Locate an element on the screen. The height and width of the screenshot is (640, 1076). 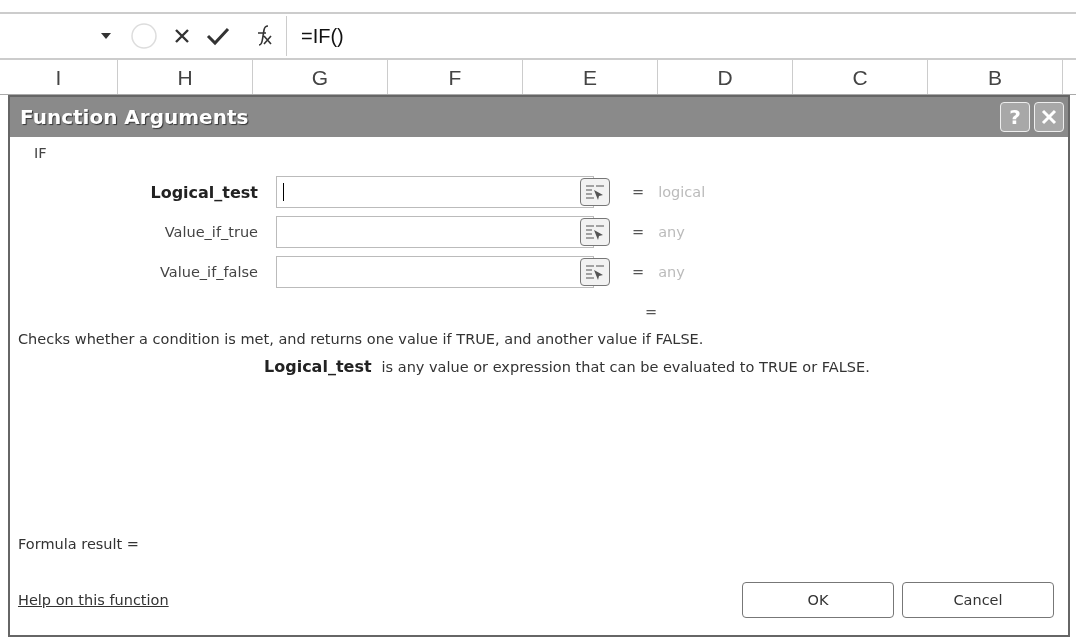
argument-description: is any value or expression that can be evaluated to TRUE or FALSE. is located at coordinates (625, 367).